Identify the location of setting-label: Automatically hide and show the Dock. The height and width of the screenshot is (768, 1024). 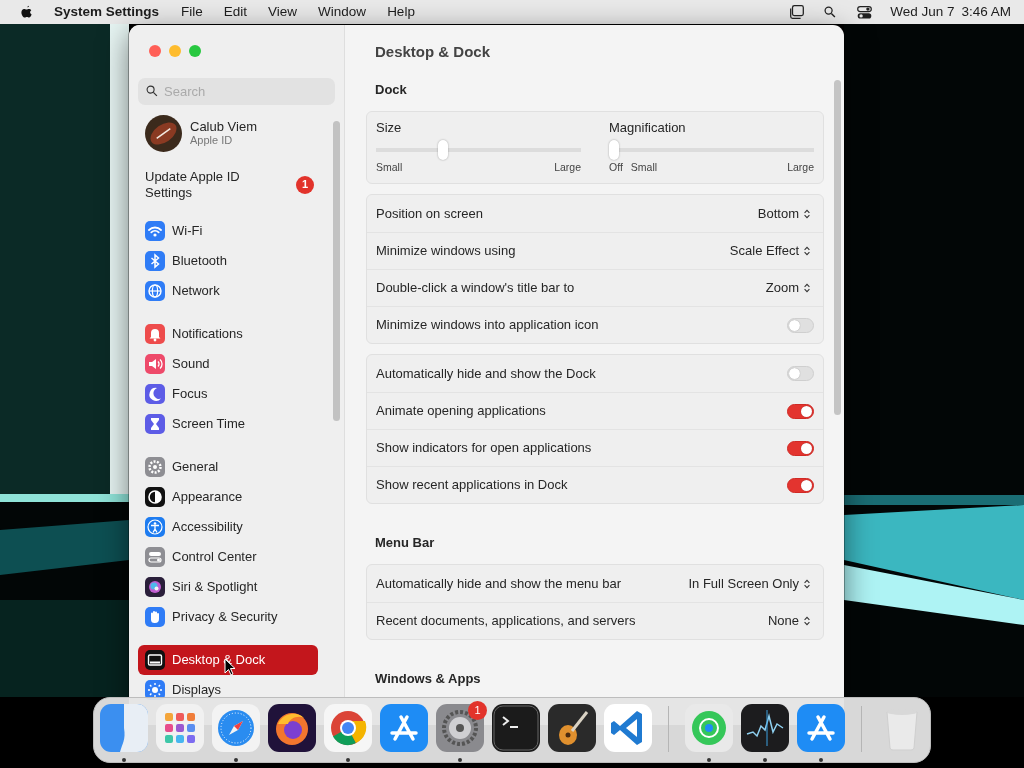
(486, 373).